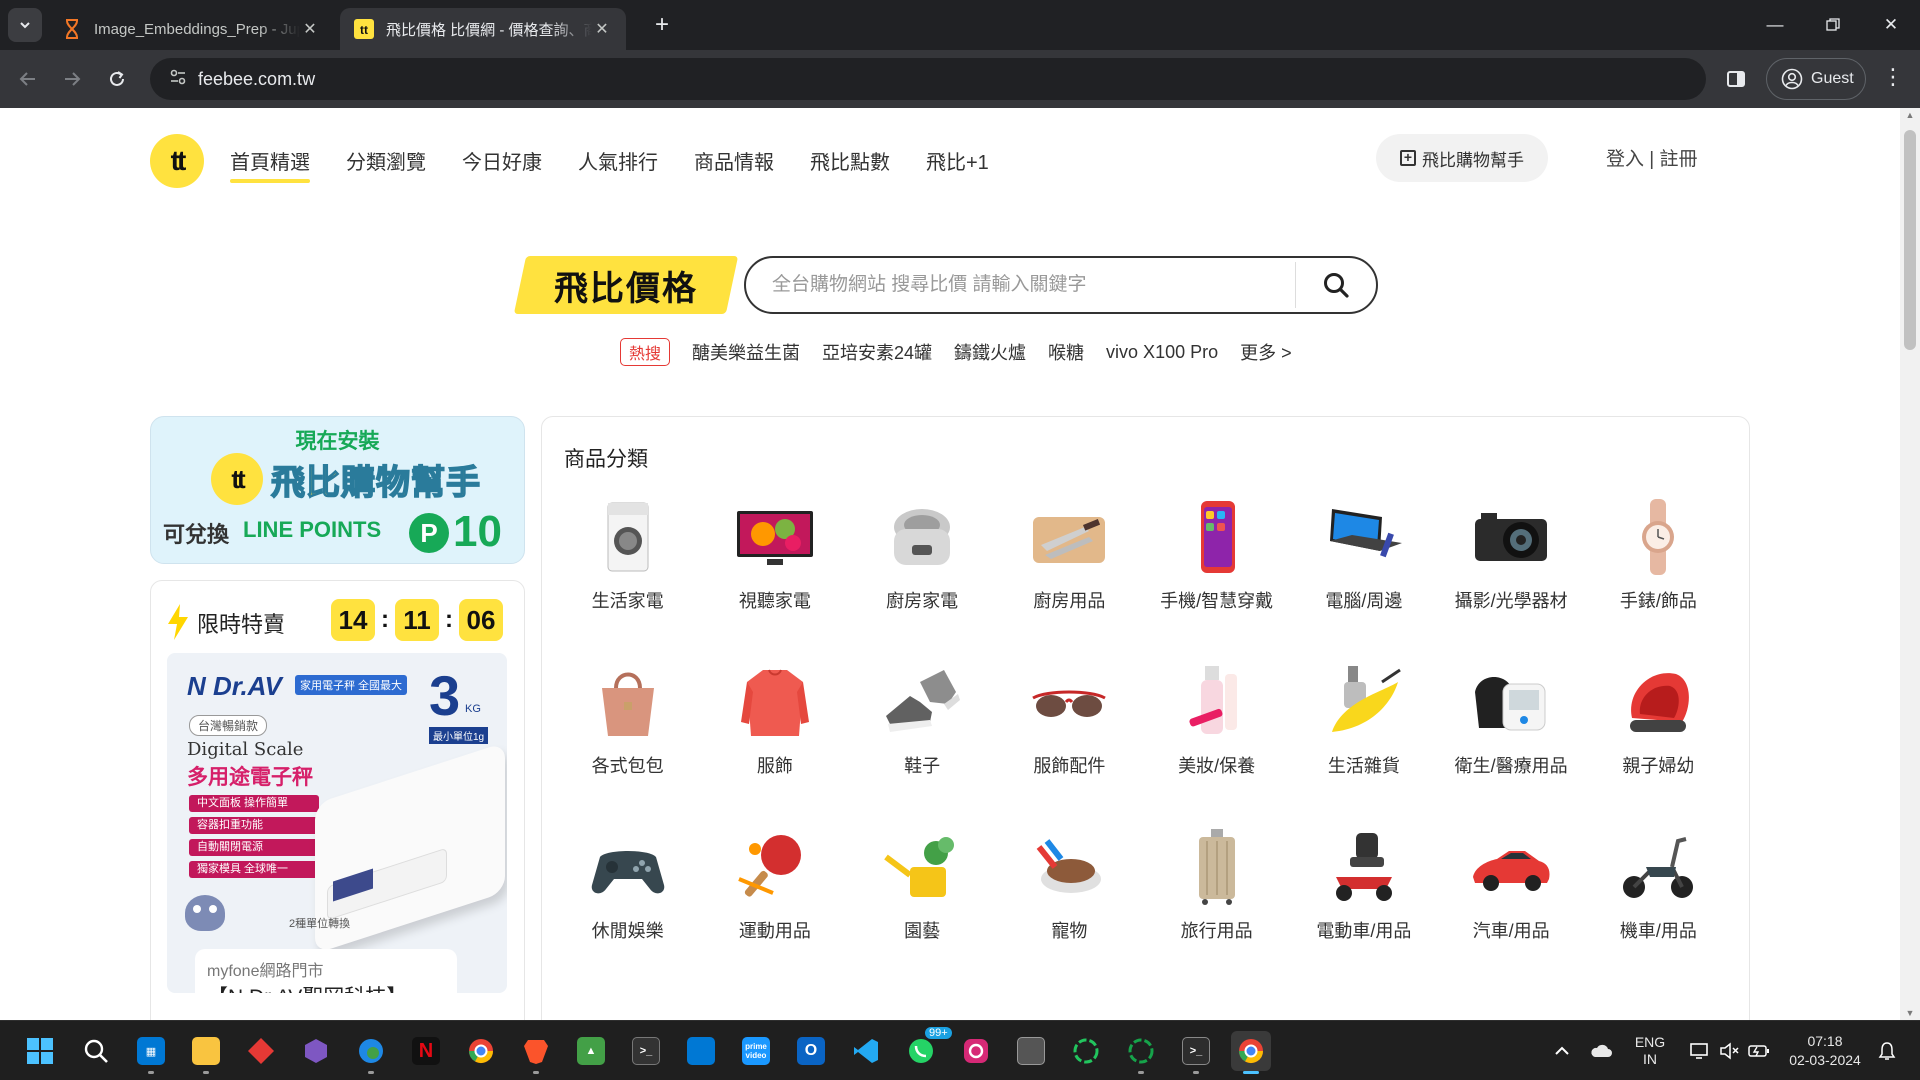 The image size is (1920, 1080). I want to click on nav-ranking: 人氣排行, so click(618, 164).